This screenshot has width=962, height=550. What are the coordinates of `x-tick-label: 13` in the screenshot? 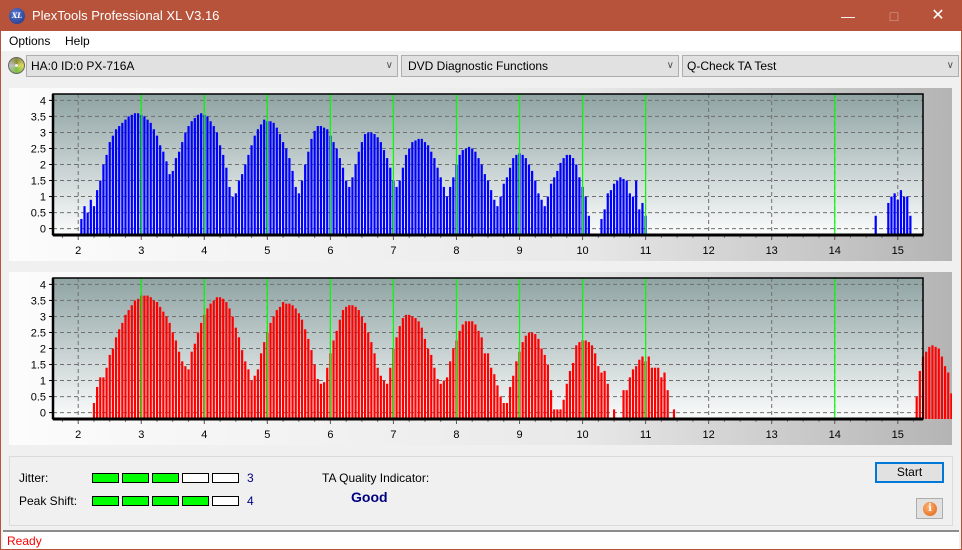 It's located at (772, 435).